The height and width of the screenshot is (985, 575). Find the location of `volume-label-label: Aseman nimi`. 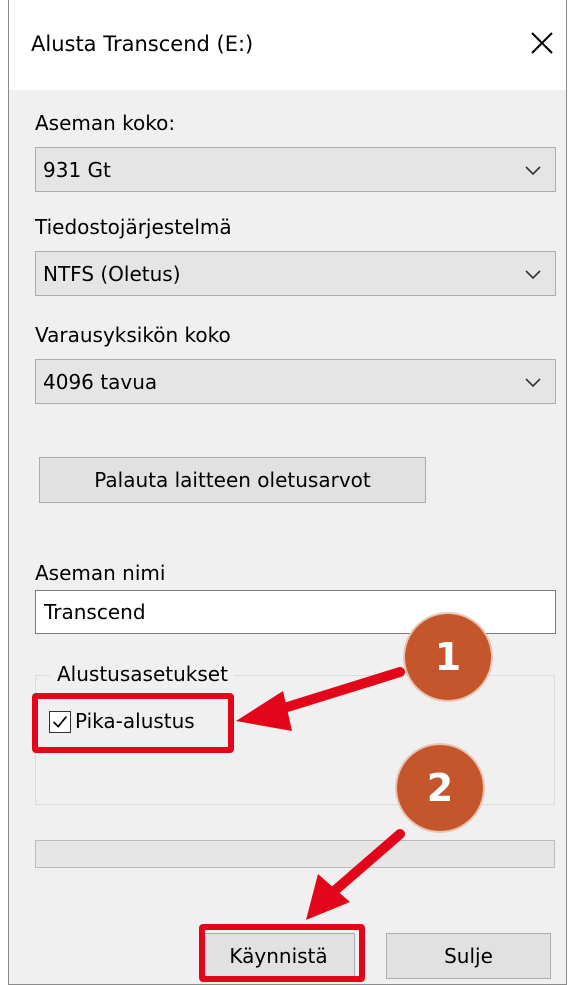

volume-label-label: Aseman nimi is located at coordinates (100, 573).